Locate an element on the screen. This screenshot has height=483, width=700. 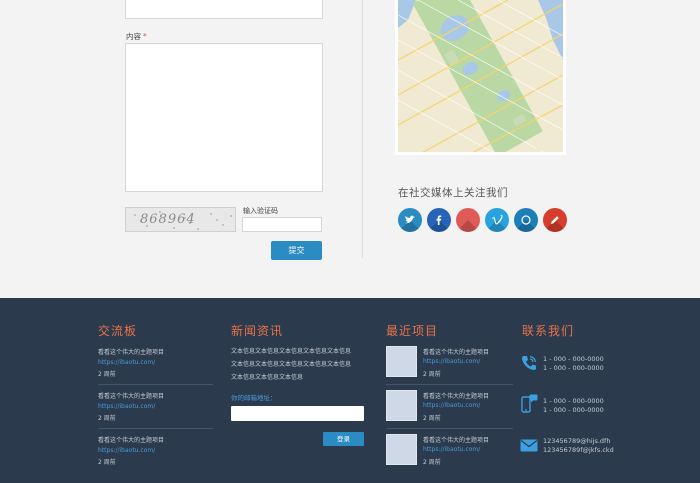
email-label: 你的邮箱地址： is located at coordinates (254, 398).